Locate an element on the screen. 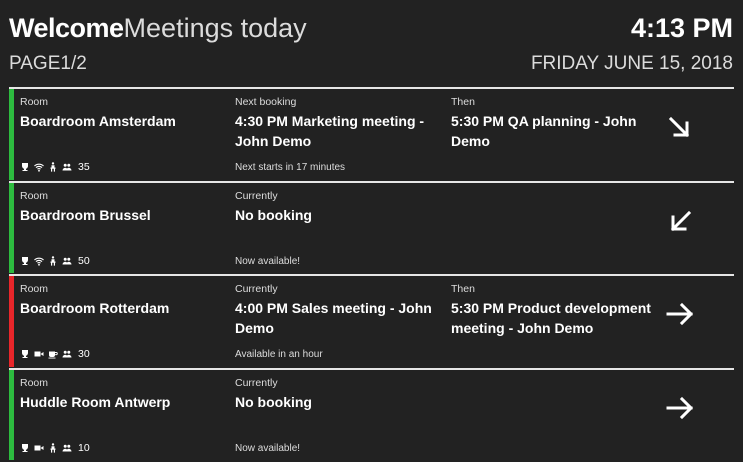 The width and height of the screenshot is (743, 462). page-number: 1/2 is located at coordinates (73, 63).